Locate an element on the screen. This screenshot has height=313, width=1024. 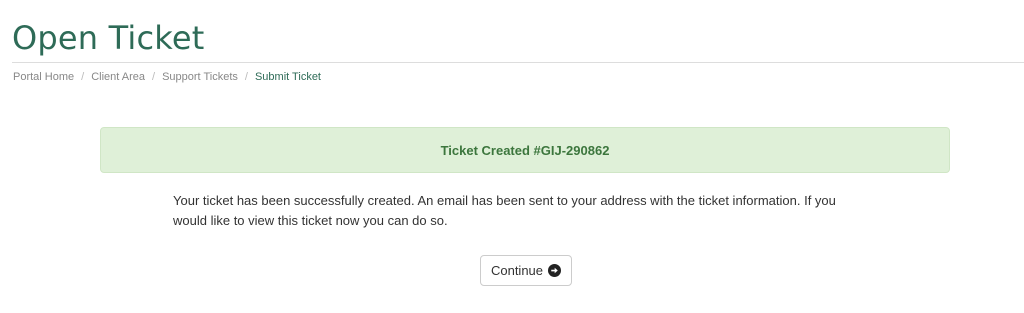
breadcrumb-item-client-area: Client Area is located at coordinates (118, 77).